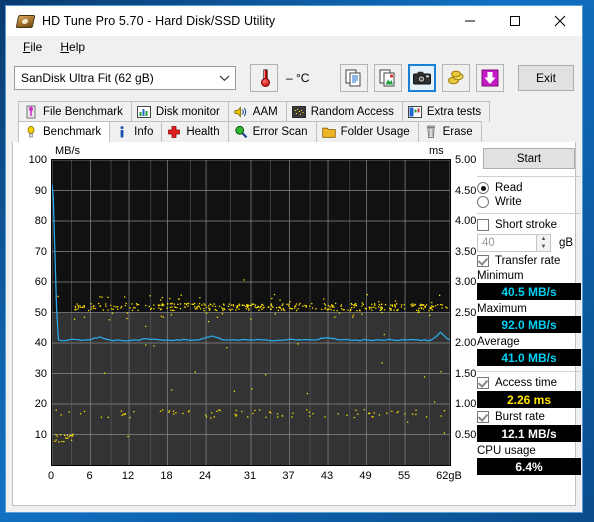  Describe the element at coordinates (25, 21) in the screenshot. I see `hard-disk-icon` at that location.